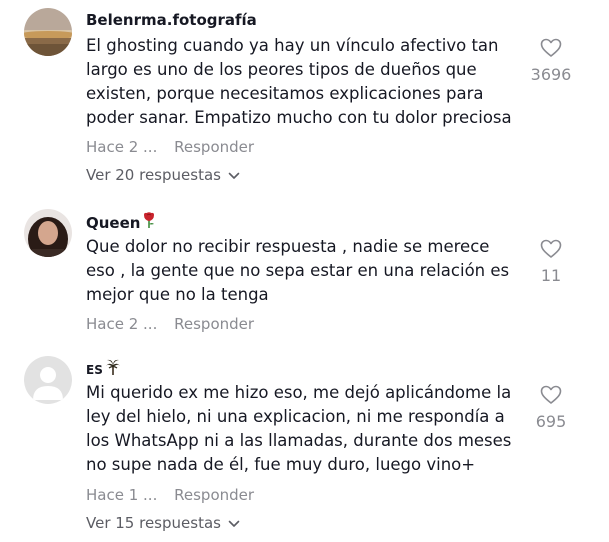 The height and width of the screenshot is (542, 609). I want to click on comment-username: Queen, so click(121, 222).